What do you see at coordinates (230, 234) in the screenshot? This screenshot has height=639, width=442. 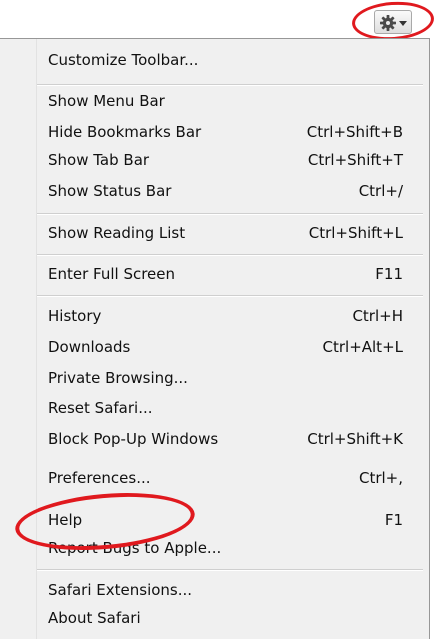 I see `menu-item-show-reading-list: Show Reading List Ctrl+Shift+L` at bounding box center [230, 234].